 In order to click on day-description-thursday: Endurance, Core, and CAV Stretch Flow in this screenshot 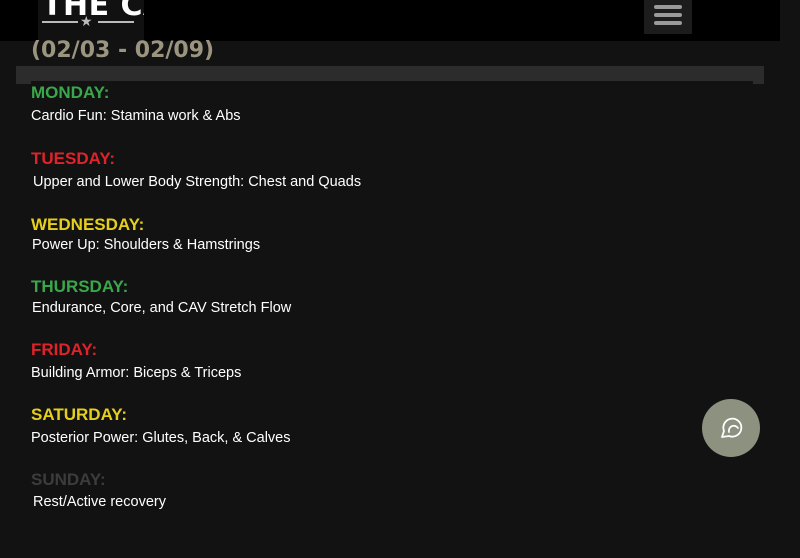, I will do `click(162, 308)`.